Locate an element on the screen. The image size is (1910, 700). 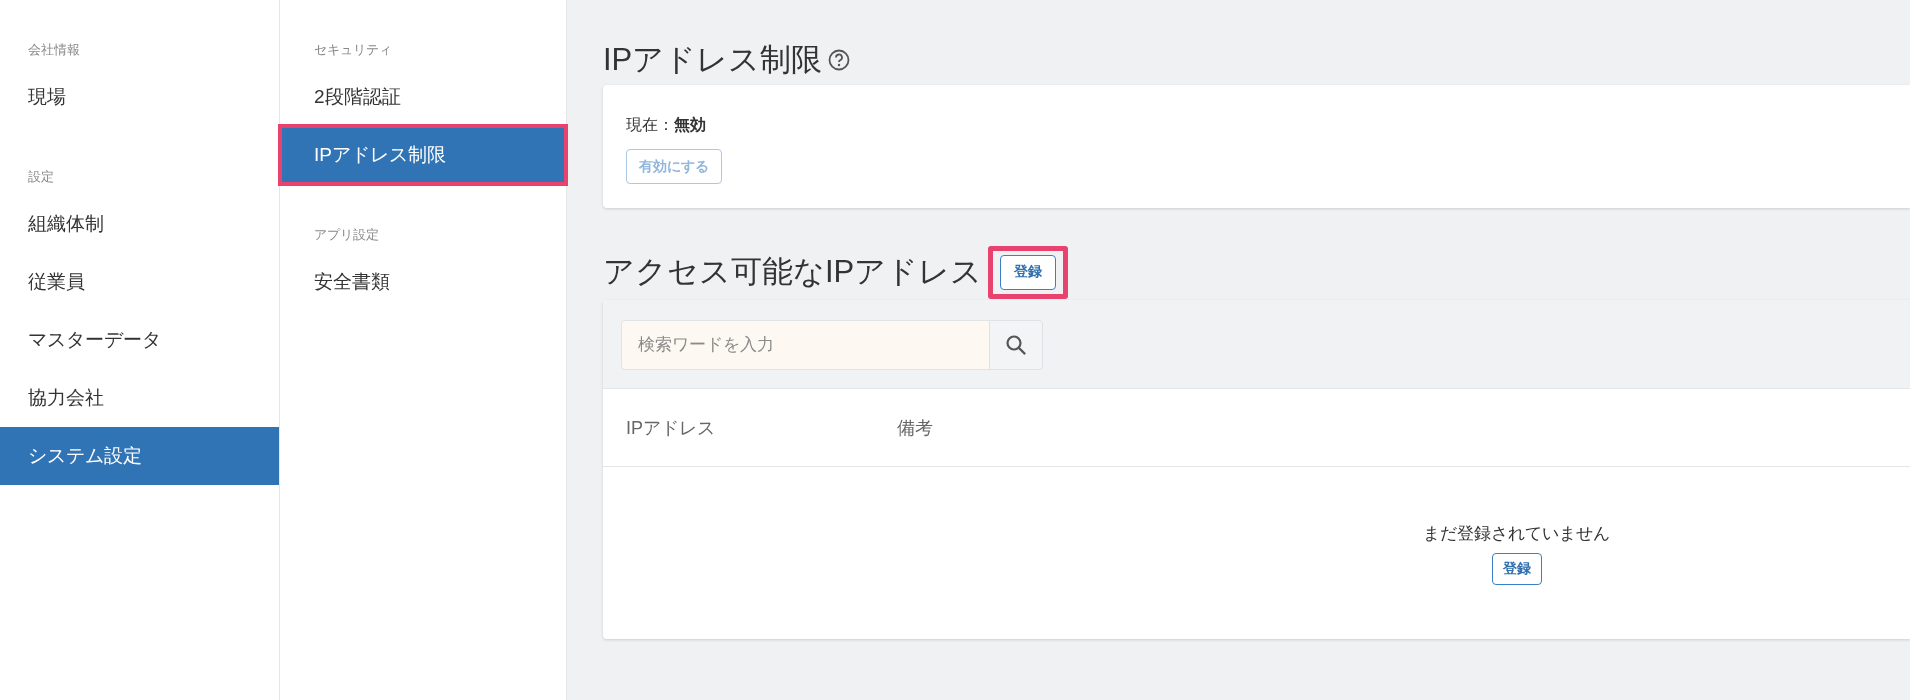
nav-item: 組織体制 is located at coordinates (139, 224).